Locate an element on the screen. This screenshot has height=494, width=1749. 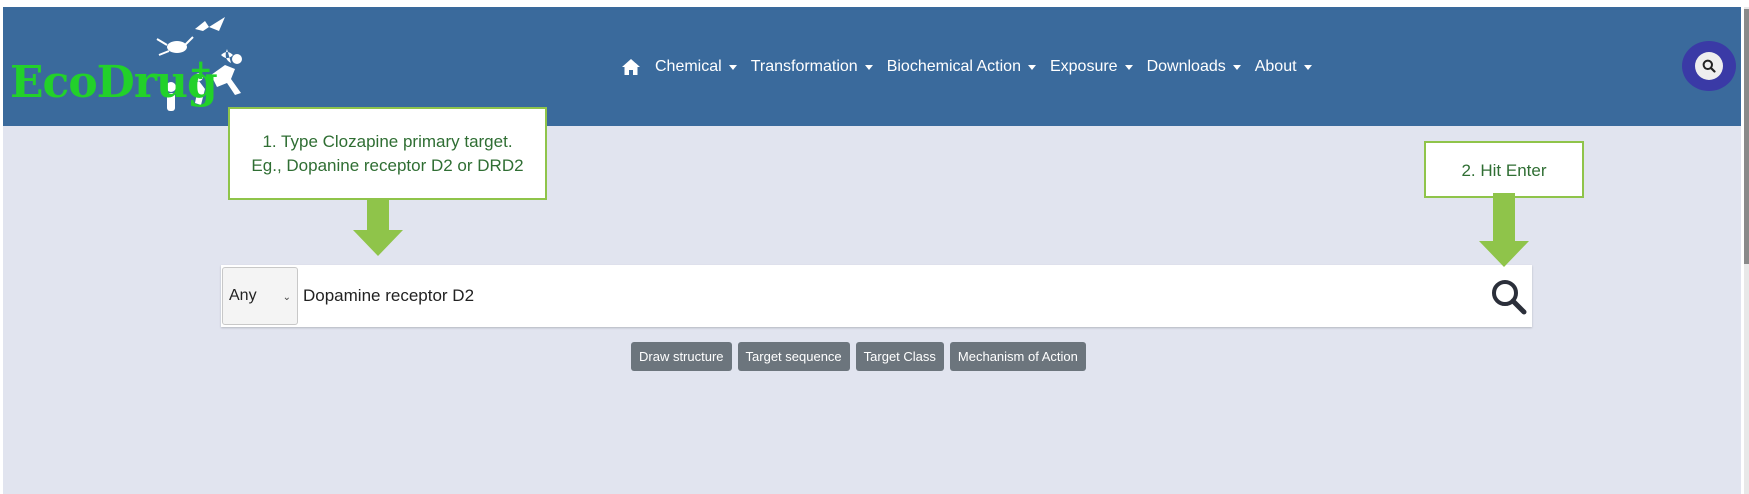
nav-exposure: Exposure is located at coordinates (1091, 67).